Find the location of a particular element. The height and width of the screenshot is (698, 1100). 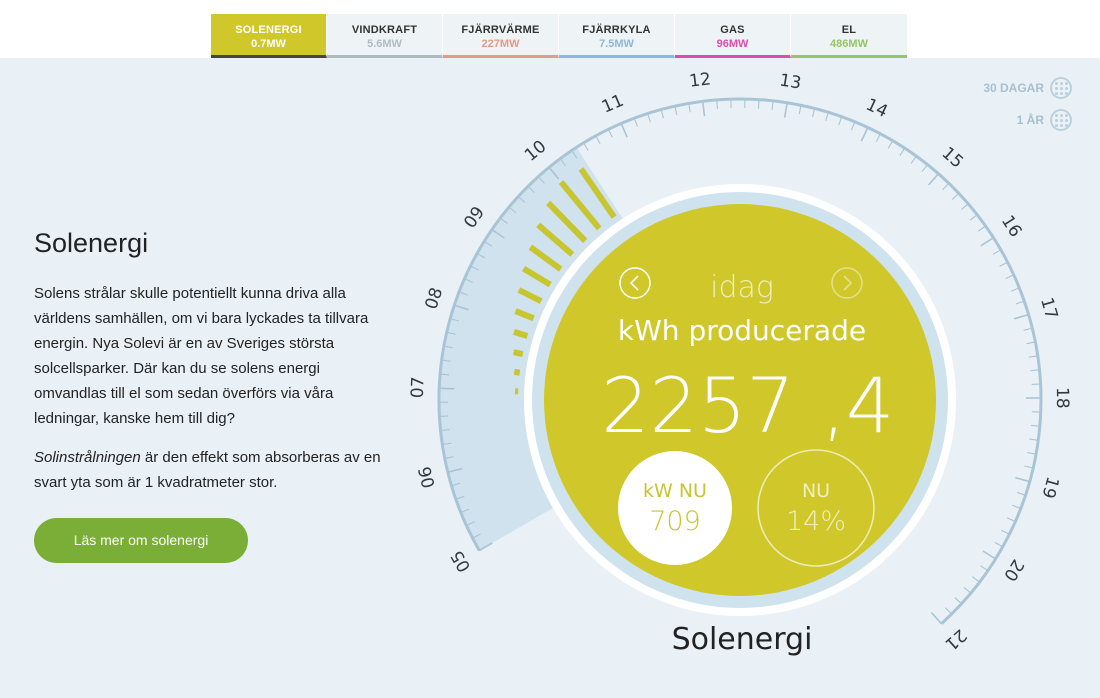

hour-label: 15 is located at coordinates (952, 157).